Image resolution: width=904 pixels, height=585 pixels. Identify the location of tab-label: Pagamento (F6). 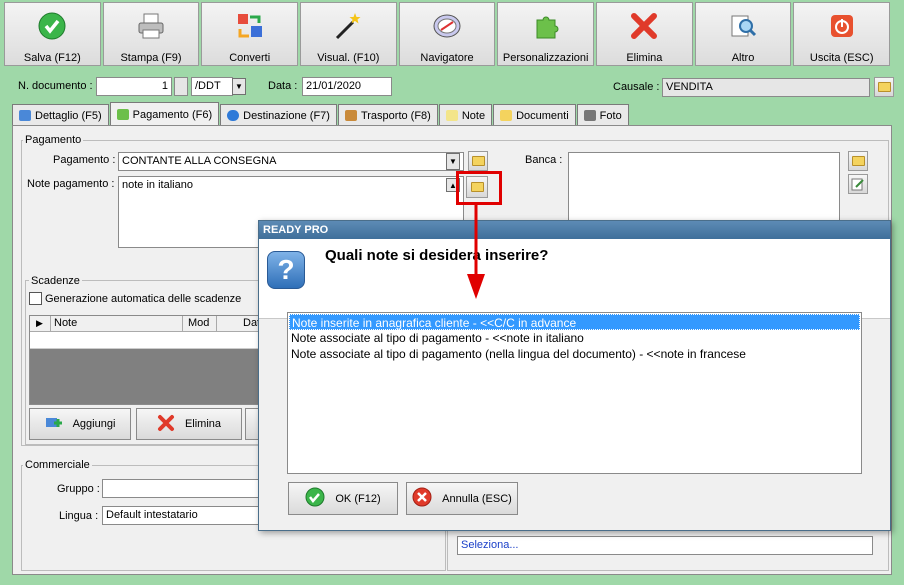
(172, 114).